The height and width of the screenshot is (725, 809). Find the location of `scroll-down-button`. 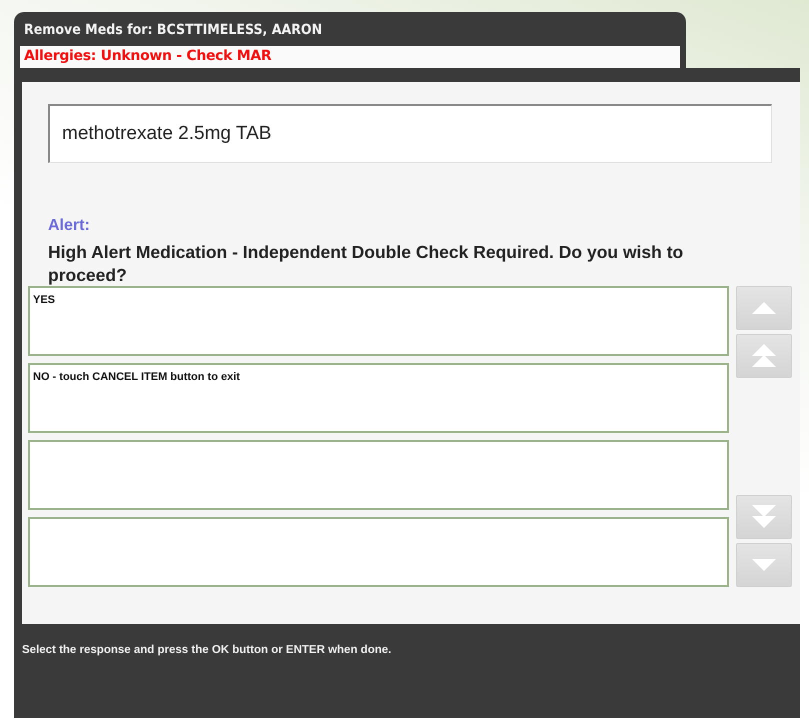

scroll-down-button is located at coordinates (764, 565).